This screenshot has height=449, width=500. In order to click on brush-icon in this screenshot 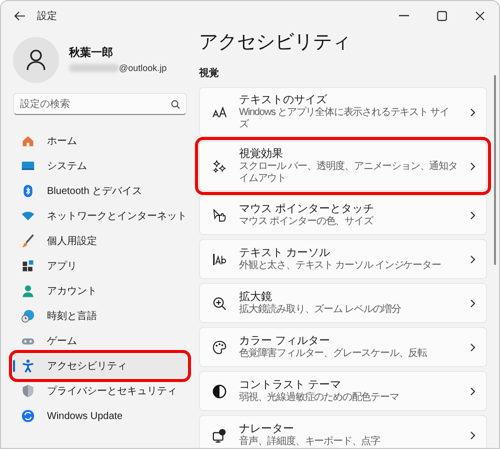, I will do `click(28, 241)`.